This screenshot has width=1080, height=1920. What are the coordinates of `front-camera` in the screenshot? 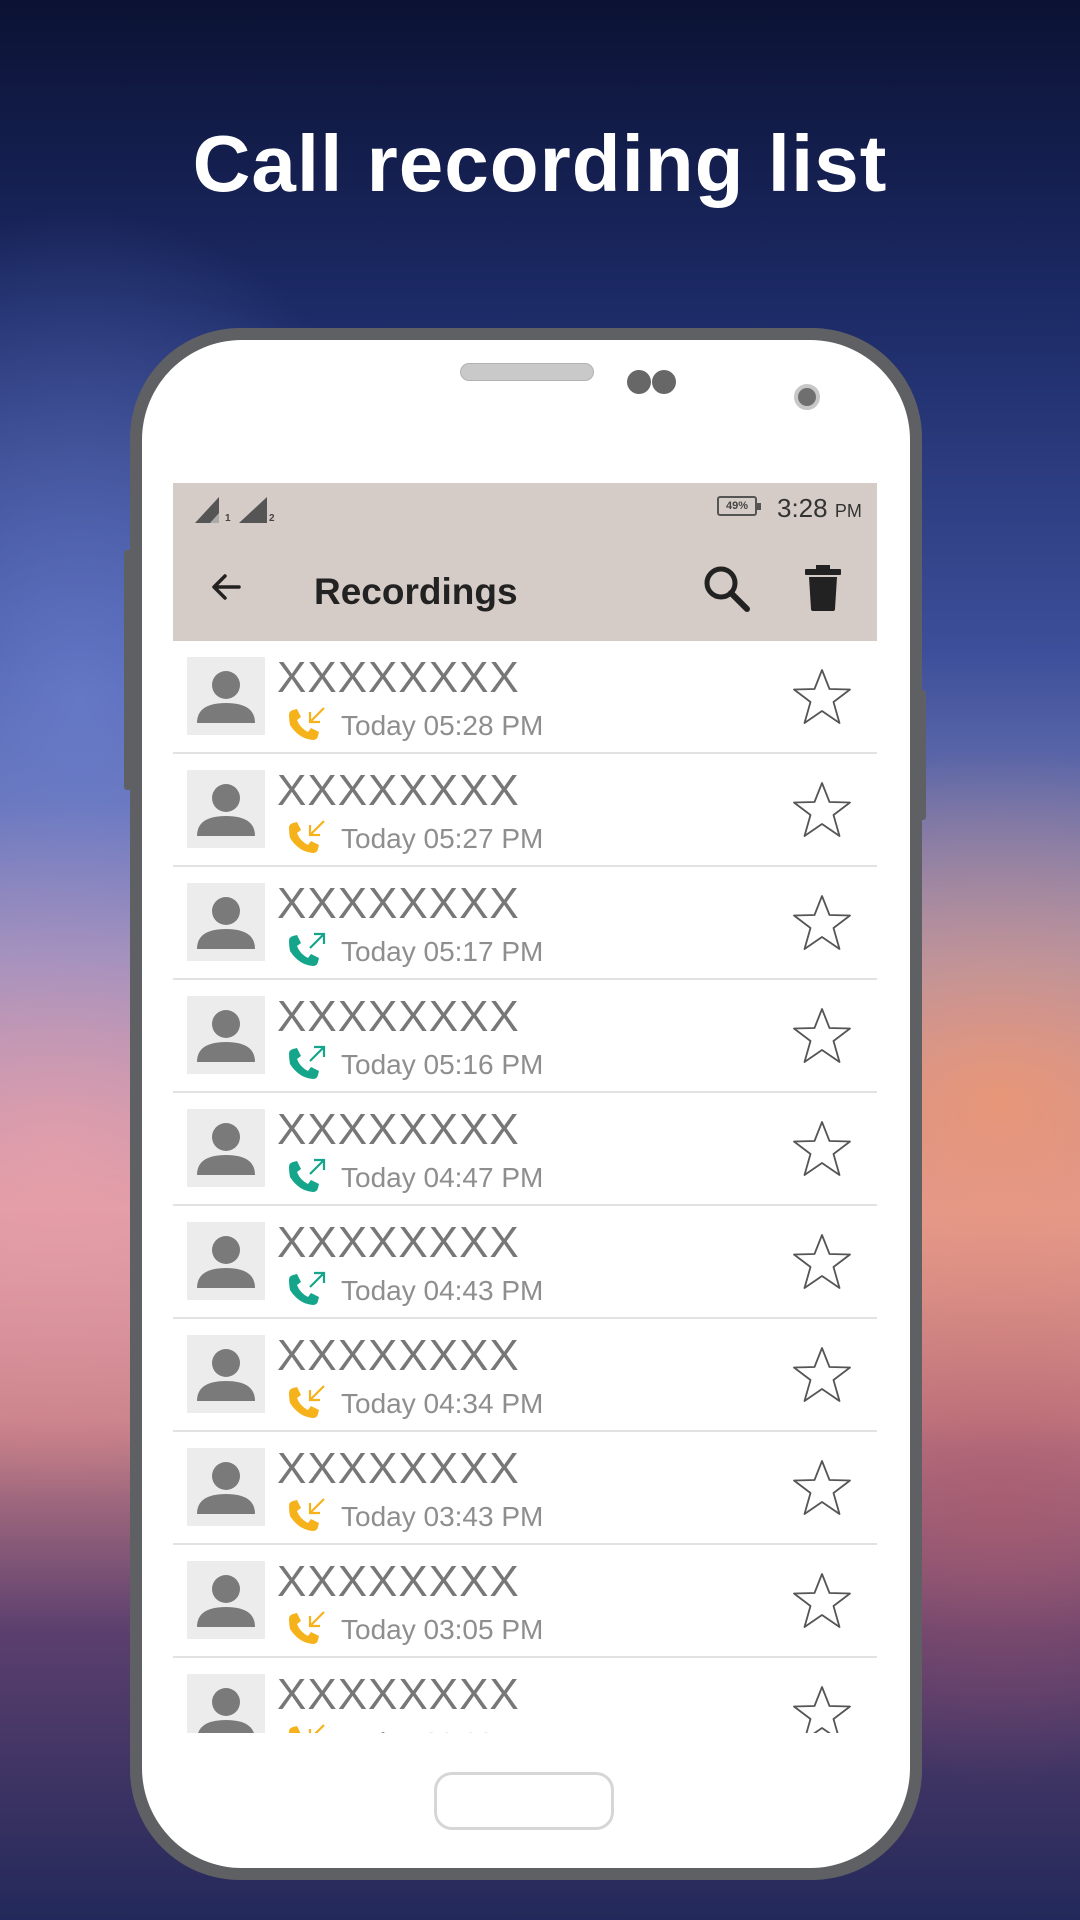 It's located at (807, 397).